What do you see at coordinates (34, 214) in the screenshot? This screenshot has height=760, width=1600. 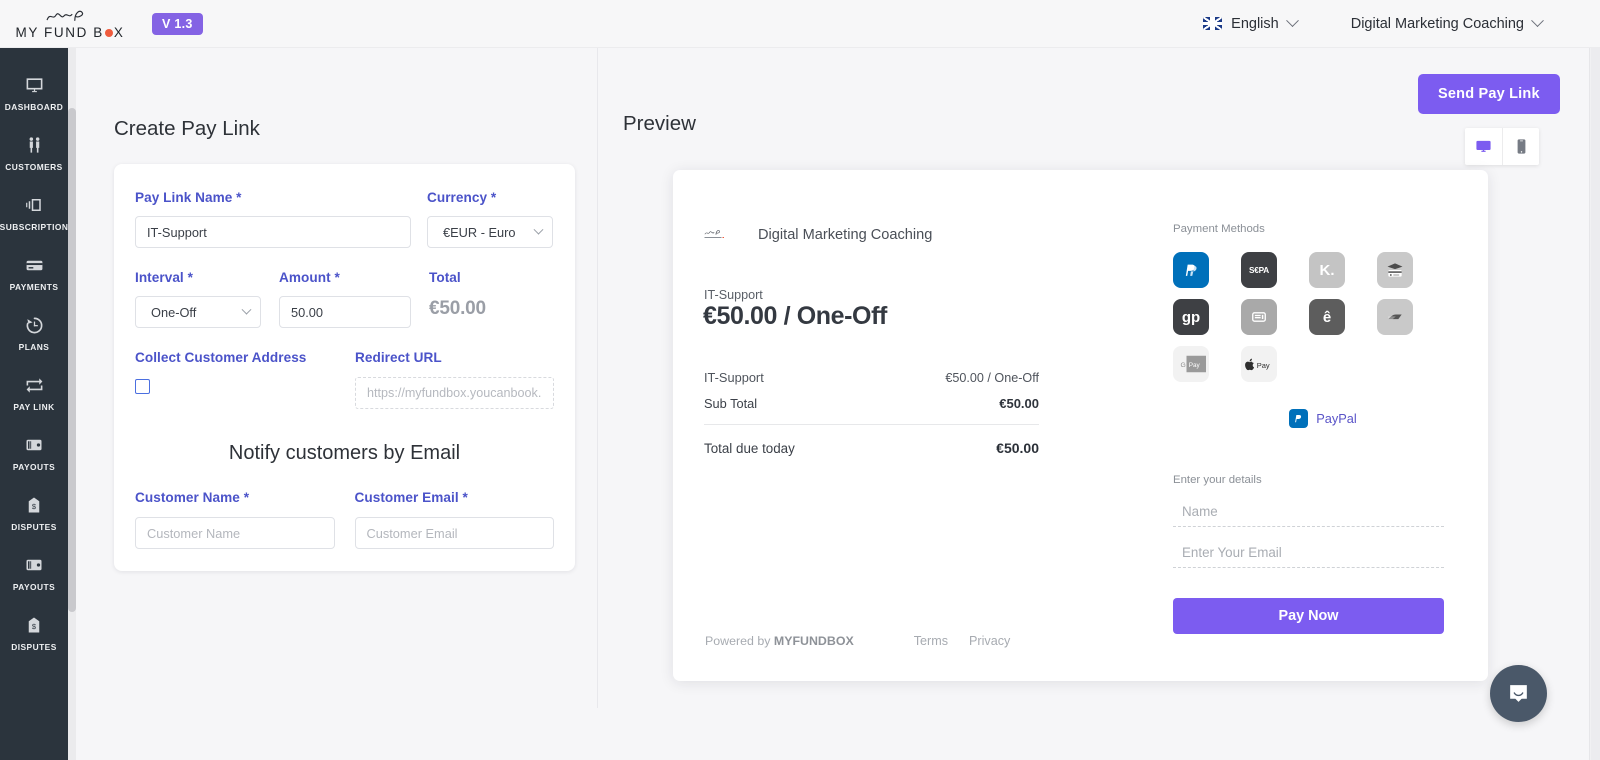 I see `sidebar-item-subscription: SUBSCRIPTION` at bounding box center [34, 214].